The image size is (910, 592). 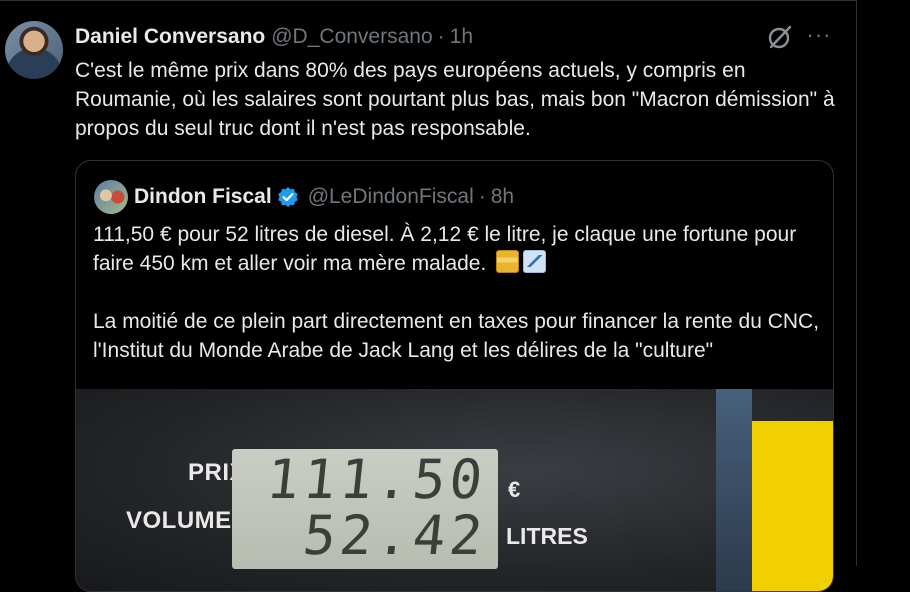 What do you see at coordinates (179, 520) in the screenshot?
I see `pump-label-volume: VOLUME` at bounding box center [179, 520].